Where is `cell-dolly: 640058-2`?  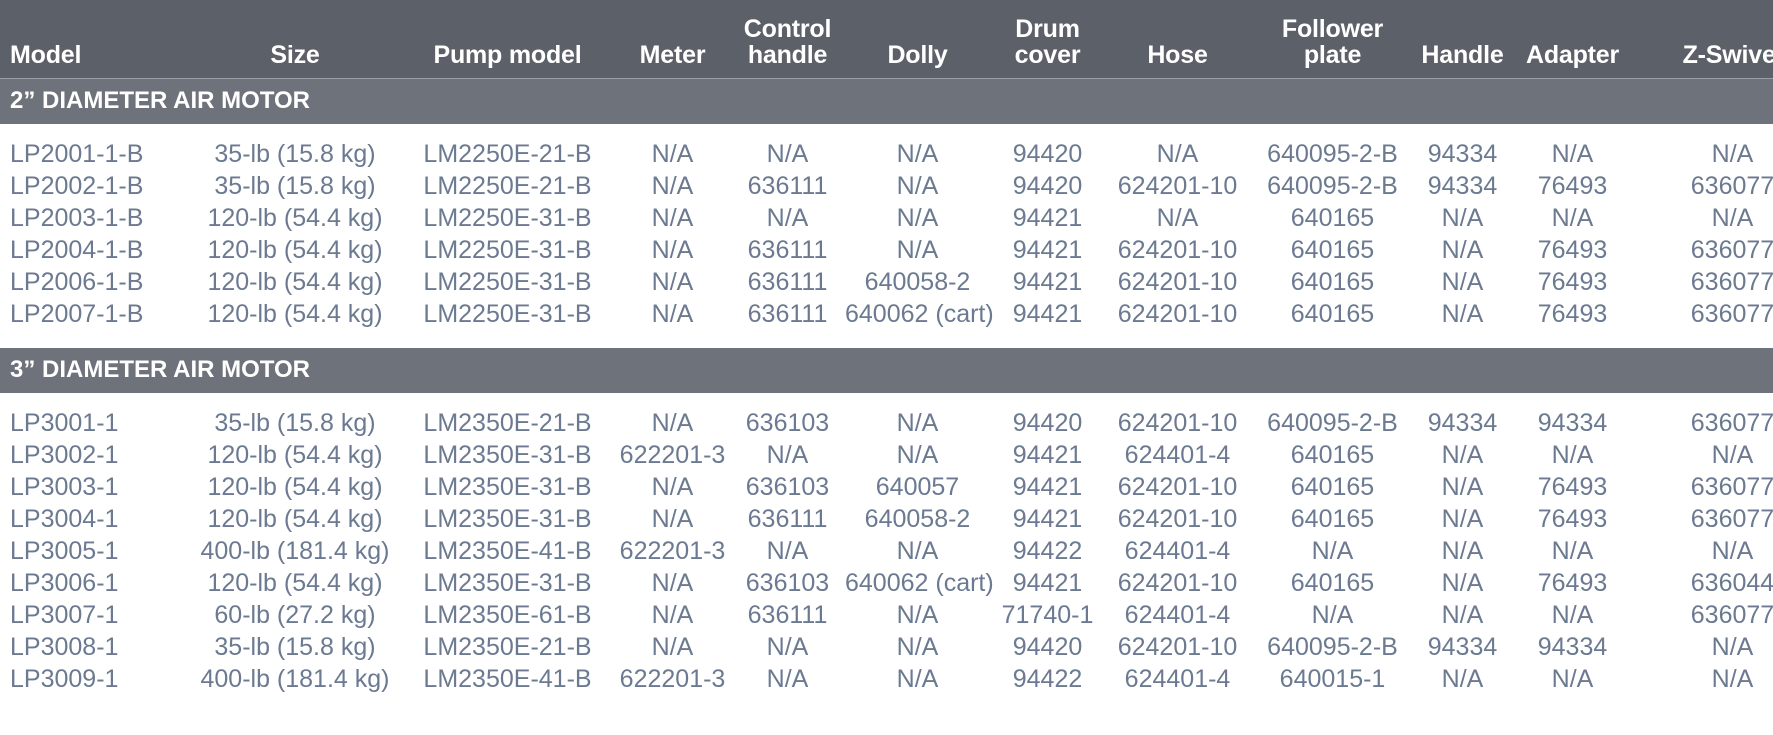 cell-dolly: 640058-2 is located at coordinates (917, 282).